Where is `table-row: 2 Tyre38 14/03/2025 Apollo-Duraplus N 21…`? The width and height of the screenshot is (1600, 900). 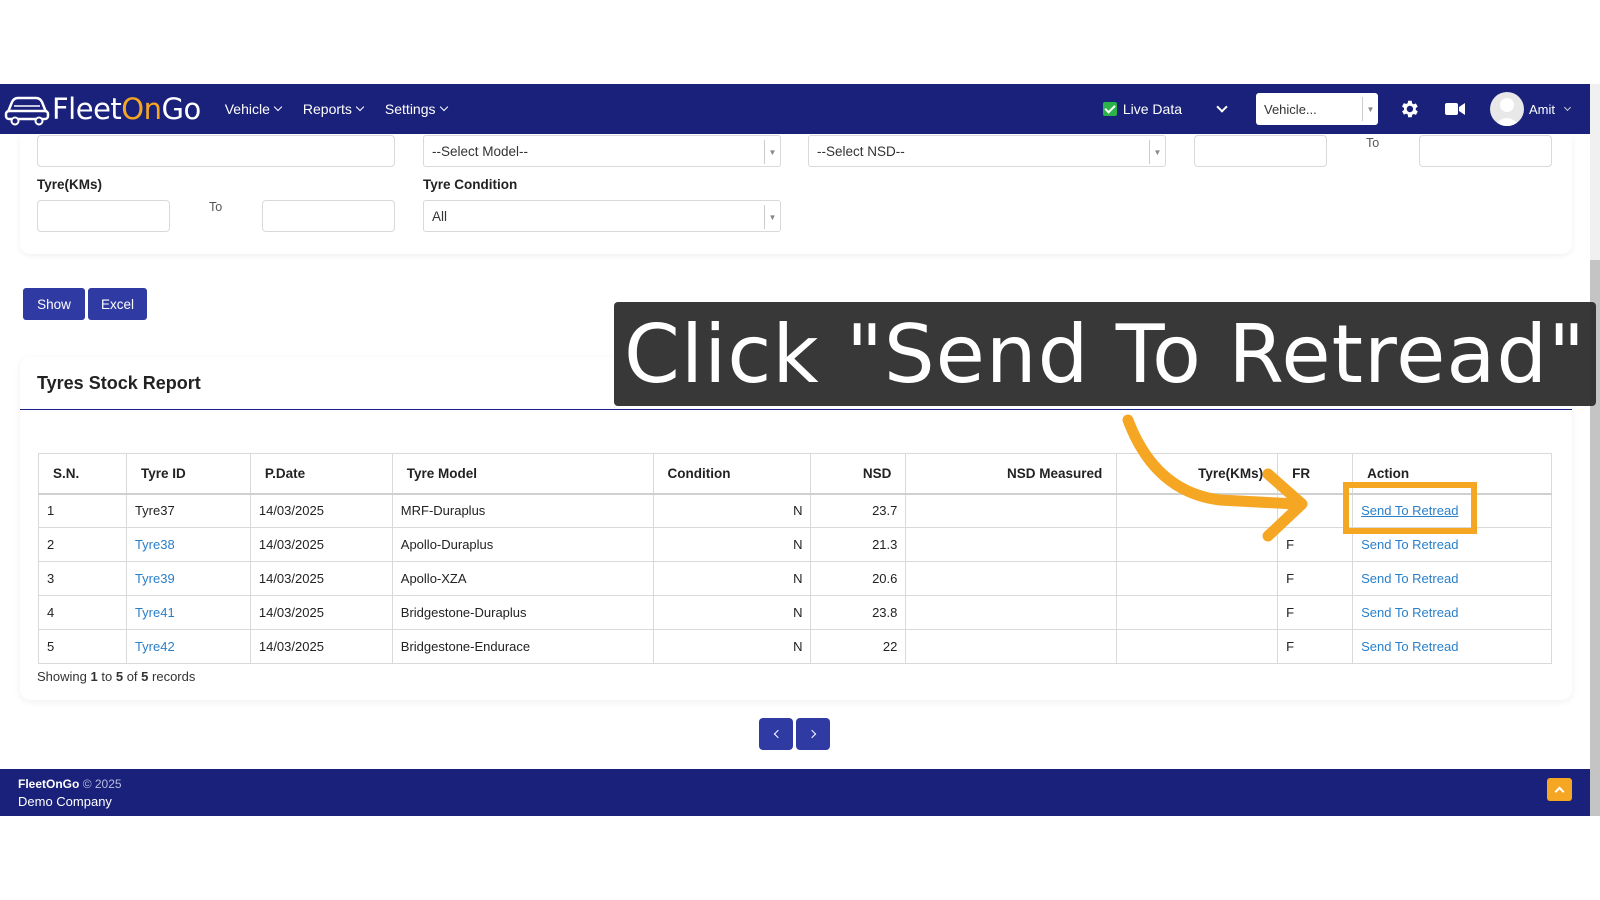
table-row: 2 Tyre38 14/03/2025 Apollo-Duraplus N 21… is located at coordinates (795, 544).